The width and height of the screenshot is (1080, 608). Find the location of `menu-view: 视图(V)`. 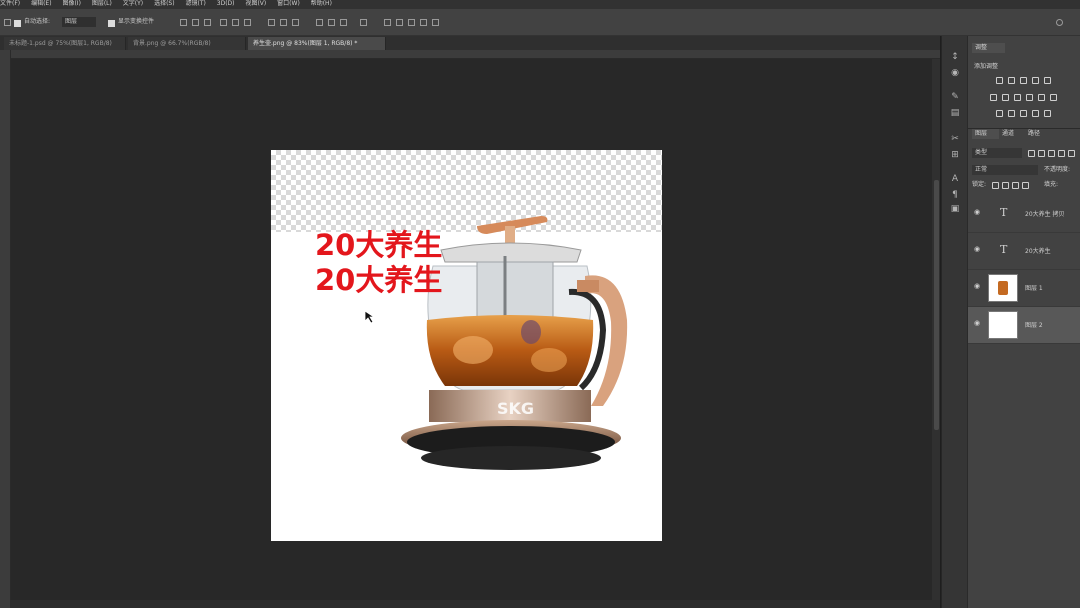

menu-view: 视图(V) is located at coordinates (255, 3).